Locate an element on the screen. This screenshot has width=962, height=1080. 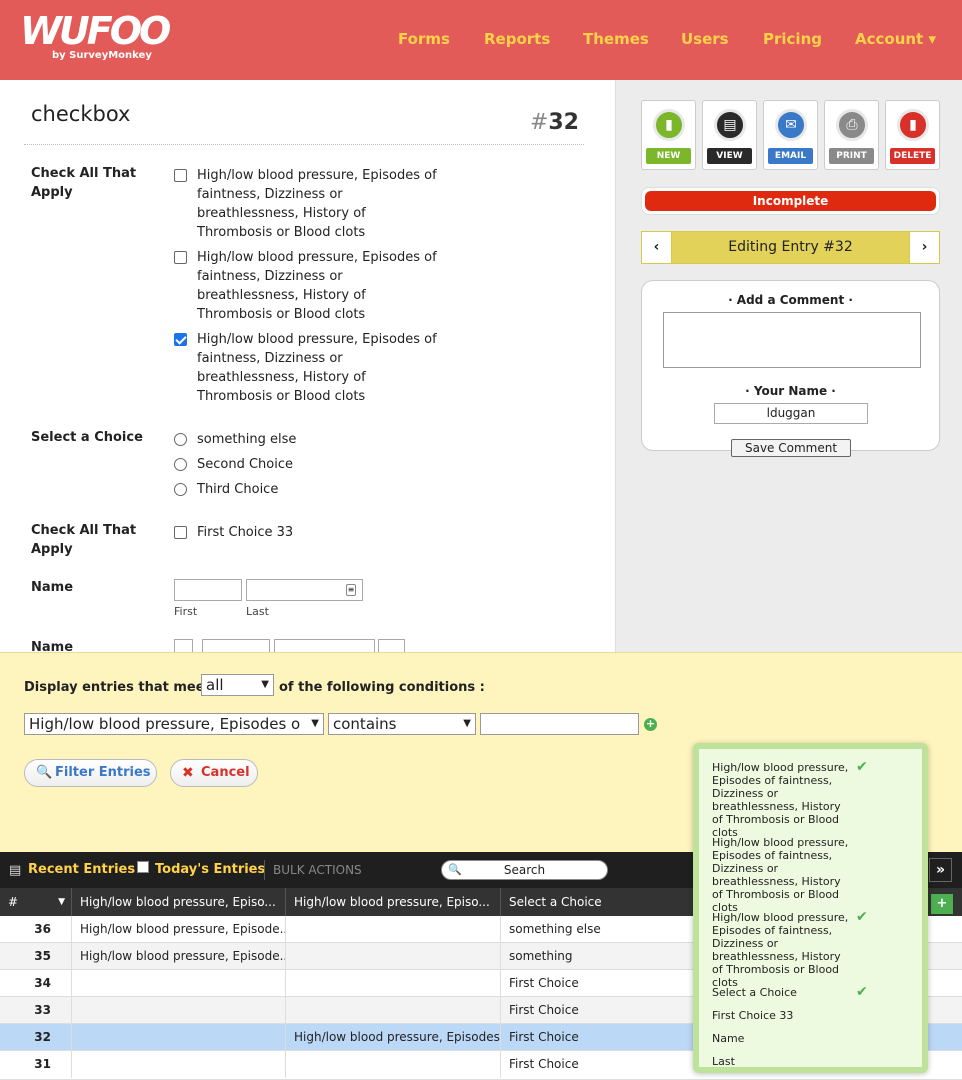
filter-field-select: High/low blood pressure, Episodes o ▼ is located at coordinates (174, 724).